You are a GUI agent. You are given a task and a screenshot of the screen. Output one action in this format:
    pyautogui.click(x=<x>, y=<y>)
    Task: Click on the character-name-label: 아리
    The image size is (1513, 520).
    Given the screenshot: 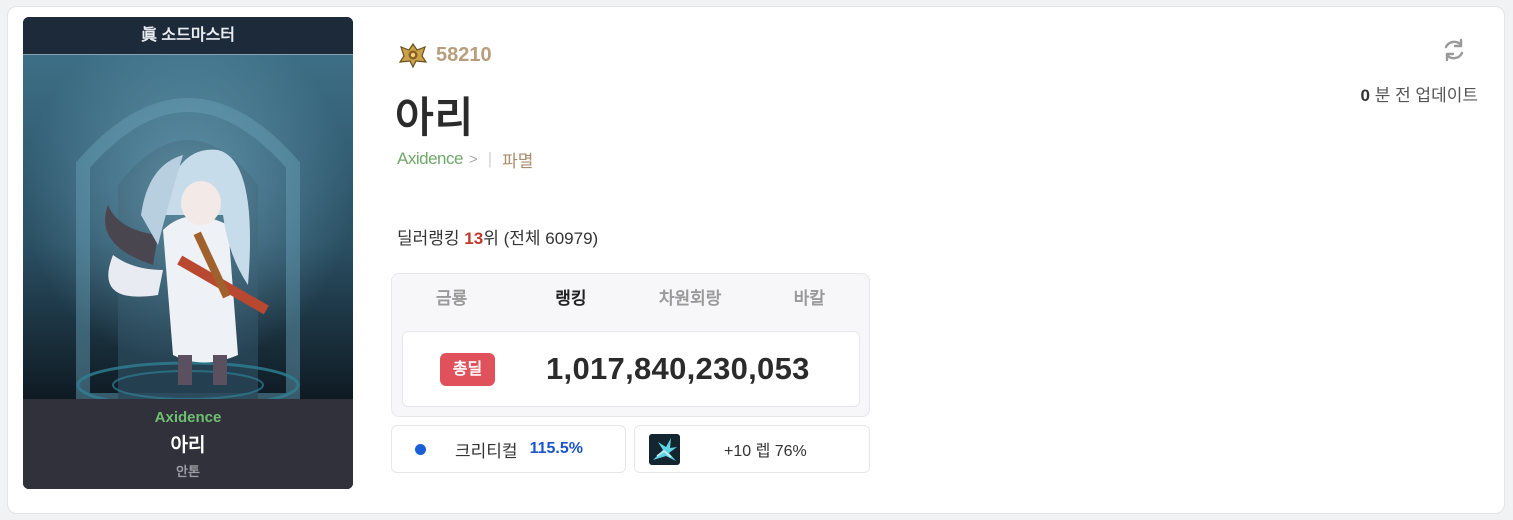 What is the action you would take?
    pyautogui.click(x=188, y=445)
    